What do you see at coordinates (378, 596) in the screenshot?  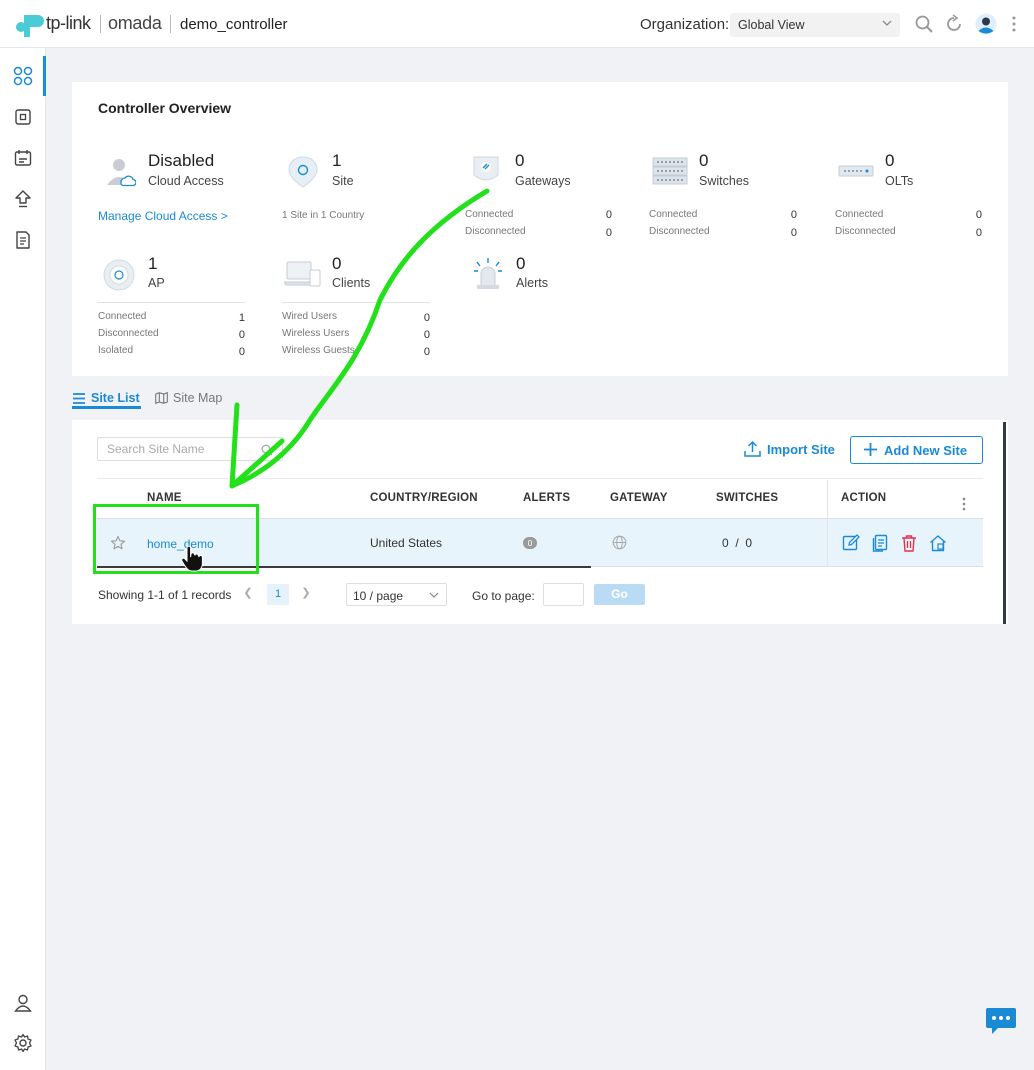 I see `page-size-value: 10 / page` at bounding box center [378, 596].